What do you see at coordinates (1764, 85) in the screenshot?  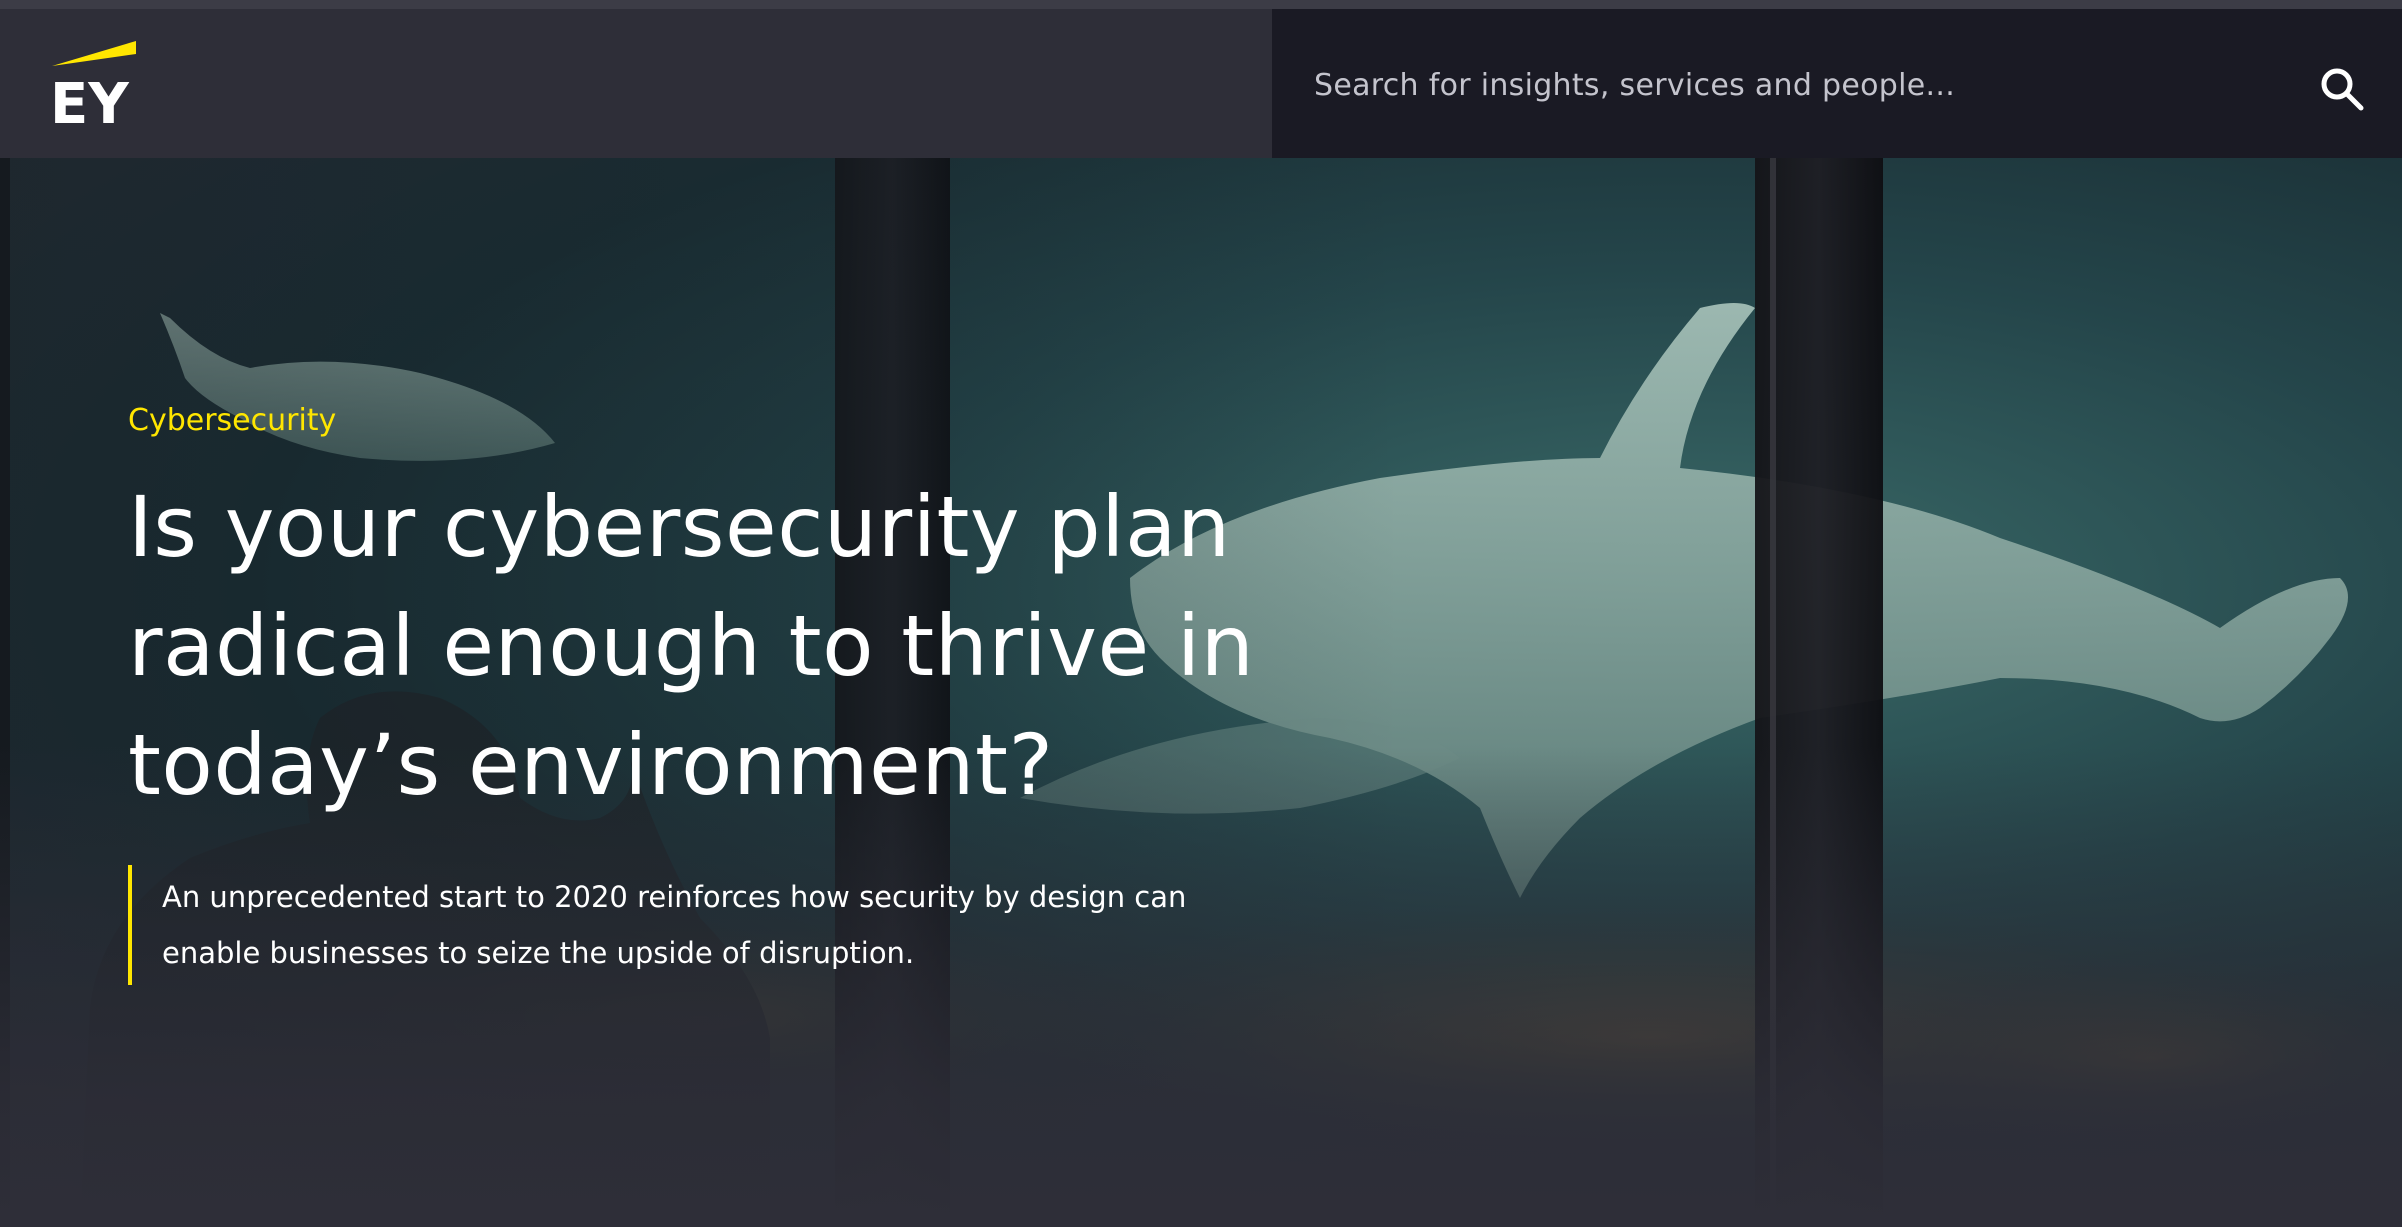 I see `search-input` at bounding box center [1764, 85].